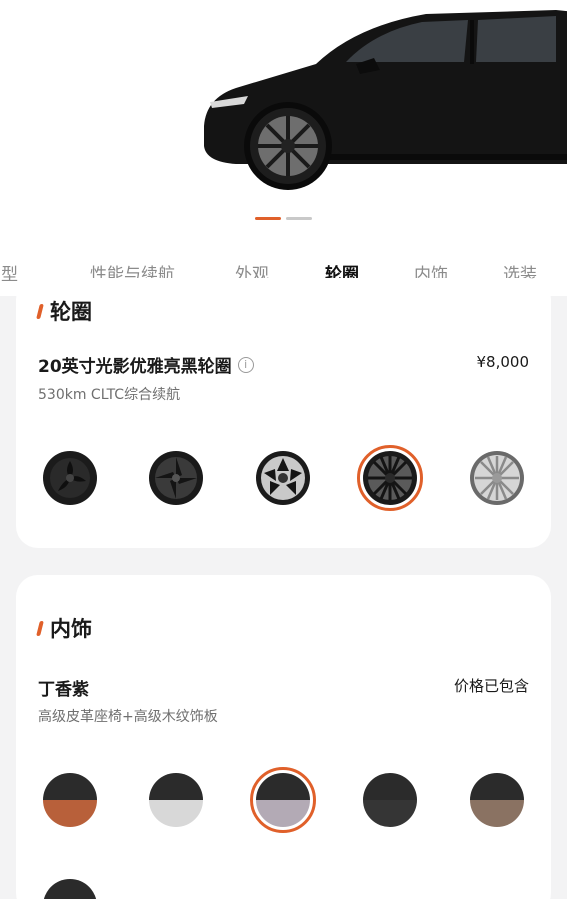  I want to click on wheel-aero-black-icon, so click(70, 478).